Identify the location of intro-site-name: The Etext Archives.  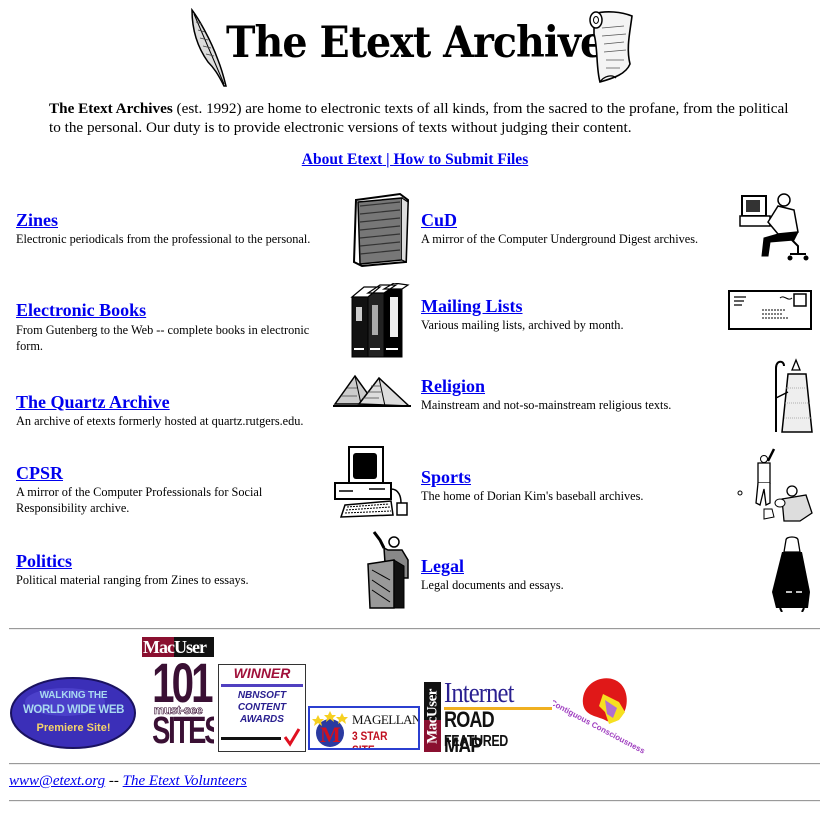
(111, 108).